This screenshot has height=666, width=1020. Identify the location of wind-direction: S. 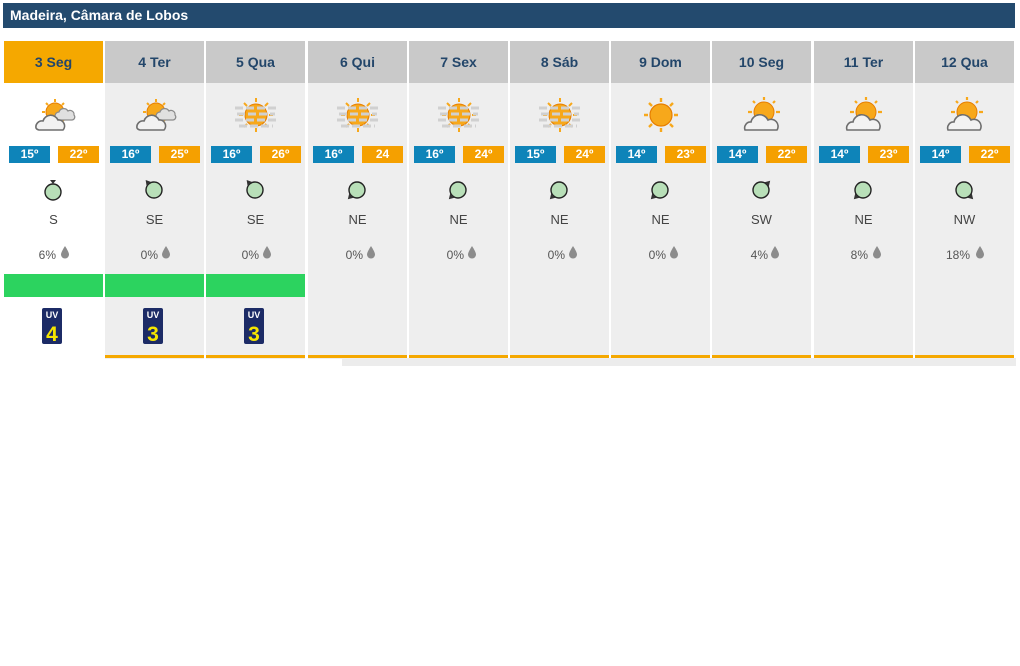
(53, 219).